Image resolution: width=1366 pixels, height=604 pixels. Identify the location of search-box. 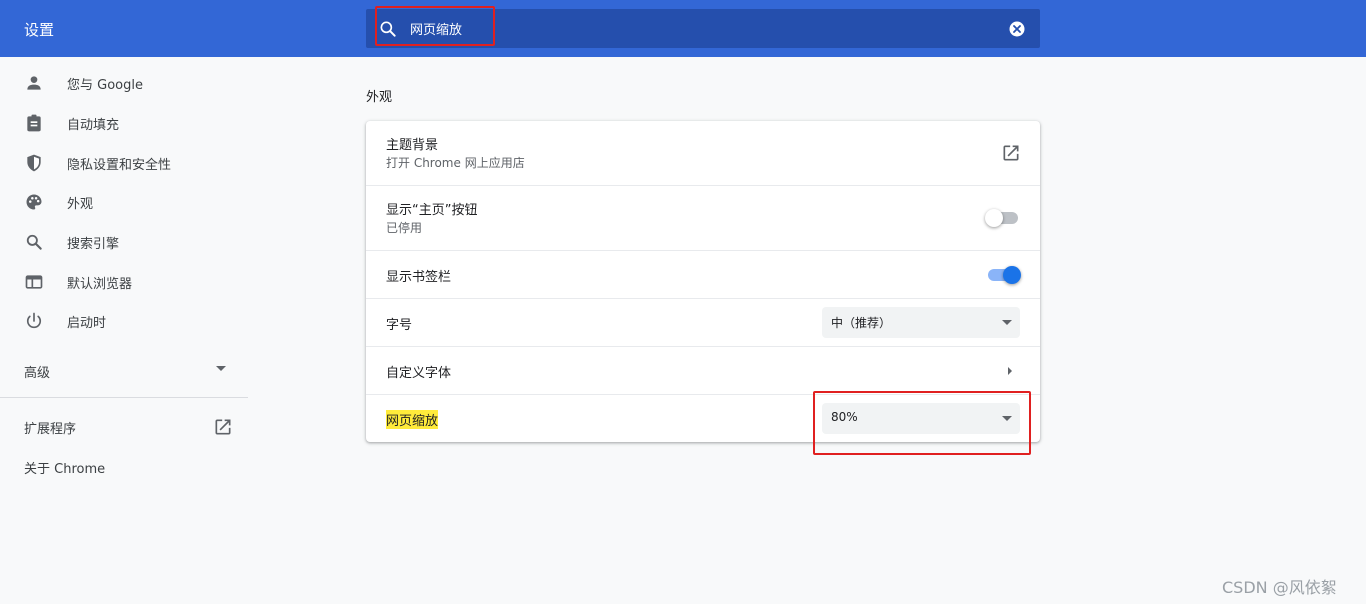
(703, 28).